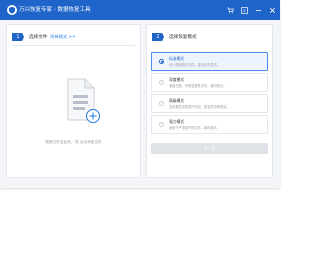 The image size is (320, 270). I want to click on minimize-icon, so click(258, 10).